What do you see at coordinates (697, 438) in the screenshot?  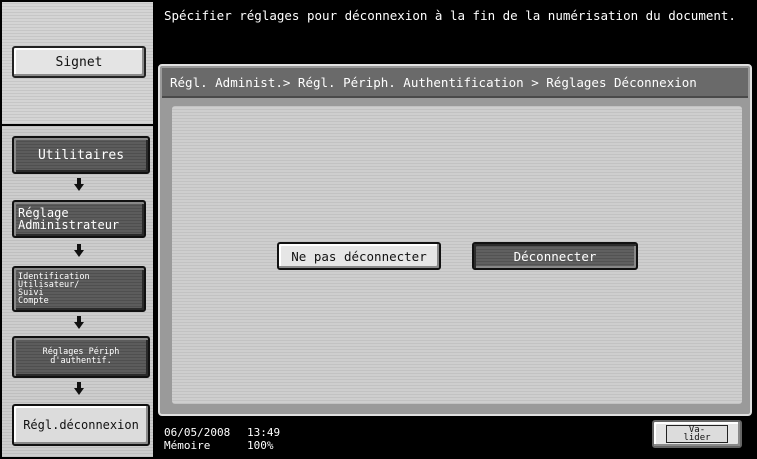 I see `validate-label-line2: lider` at bounding box center [697, 438].